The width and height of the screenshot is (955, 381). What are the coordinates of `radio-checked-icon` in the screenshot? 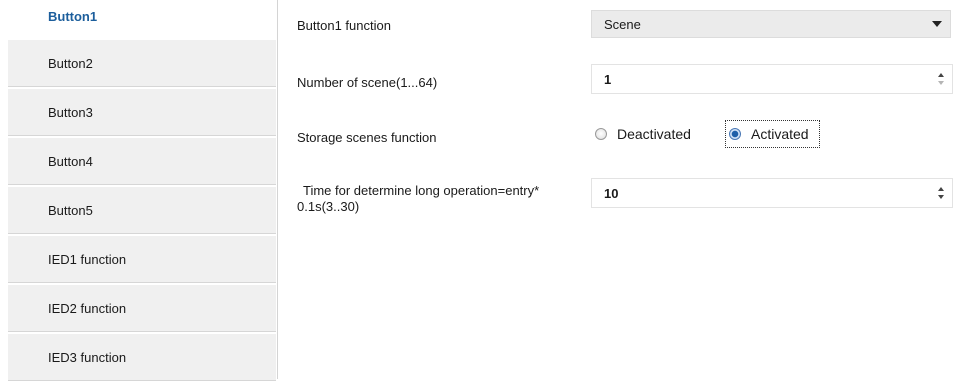 It's located at (735, 134).